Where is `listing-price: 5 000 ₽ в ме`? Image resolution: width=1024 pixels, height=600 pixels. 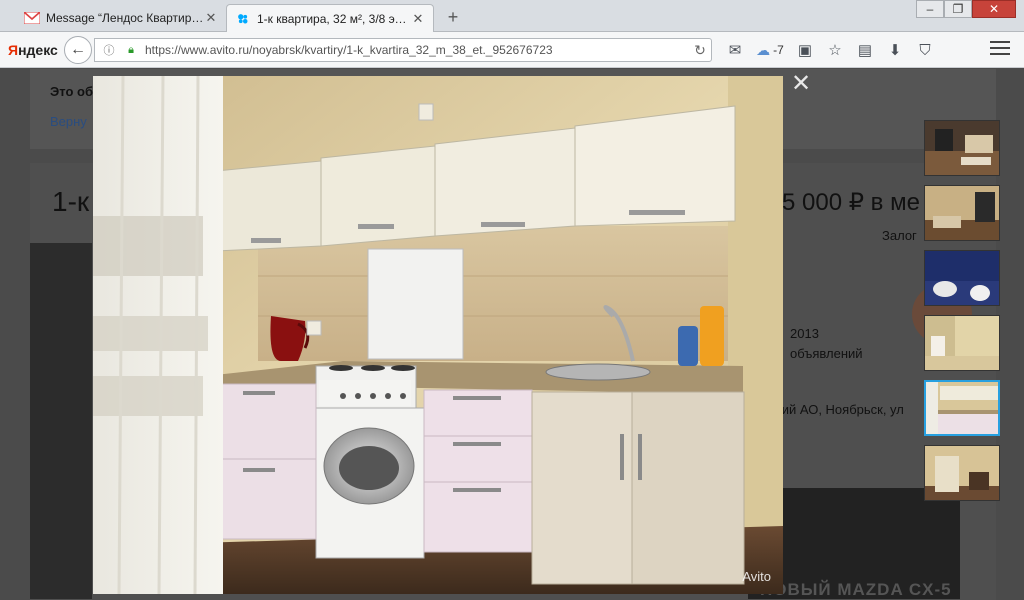
listing-price: 5 000 ₽ в ме is located at coordinates (851, 202).